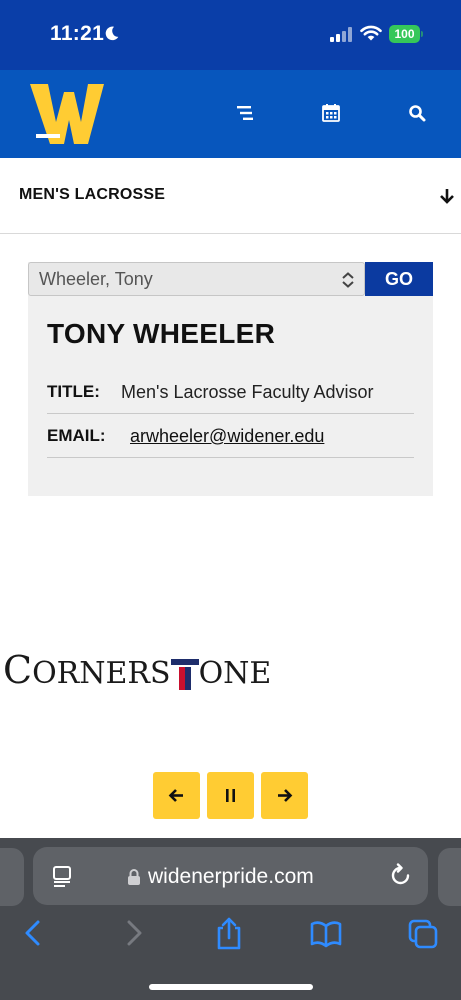 The width and height of the screenshot is (461, 1000). What do you see at coordinates (227, 436) in the screenshot?
I see `email-link: arwheeler@widener.edu` at bounding box center [227, 436].